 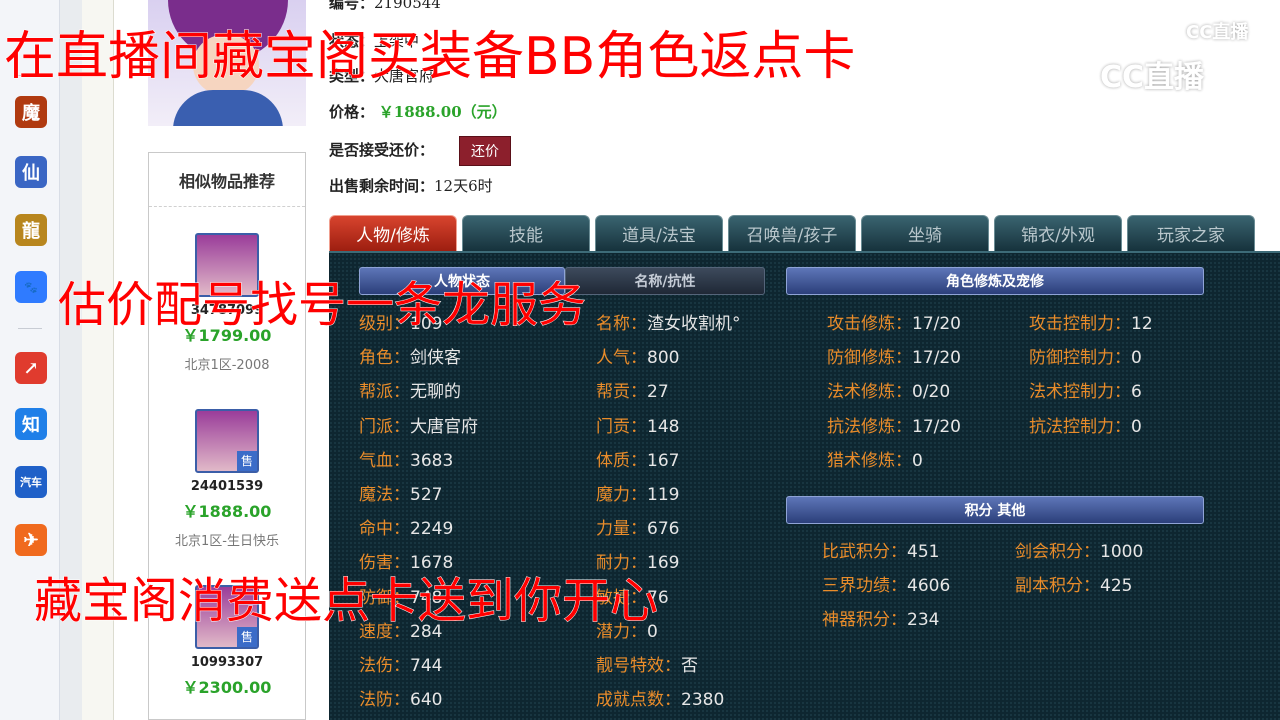 I want to click on points-stat: 神器积分：234, so click(x=880, y=617).